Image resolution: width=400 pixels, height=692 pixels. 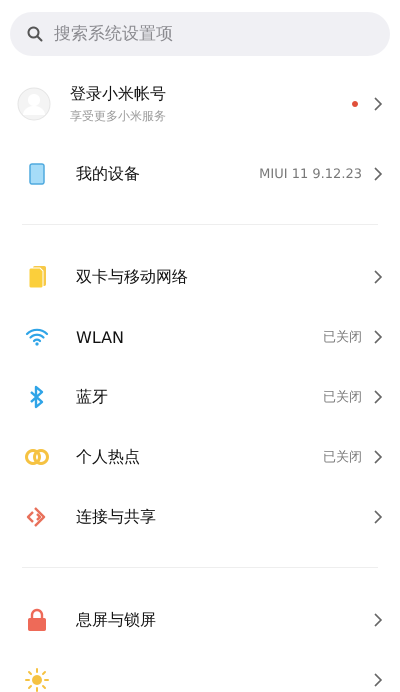 I want to click on settings-row: 双卡与移动网络, so click(x=200, y=277).